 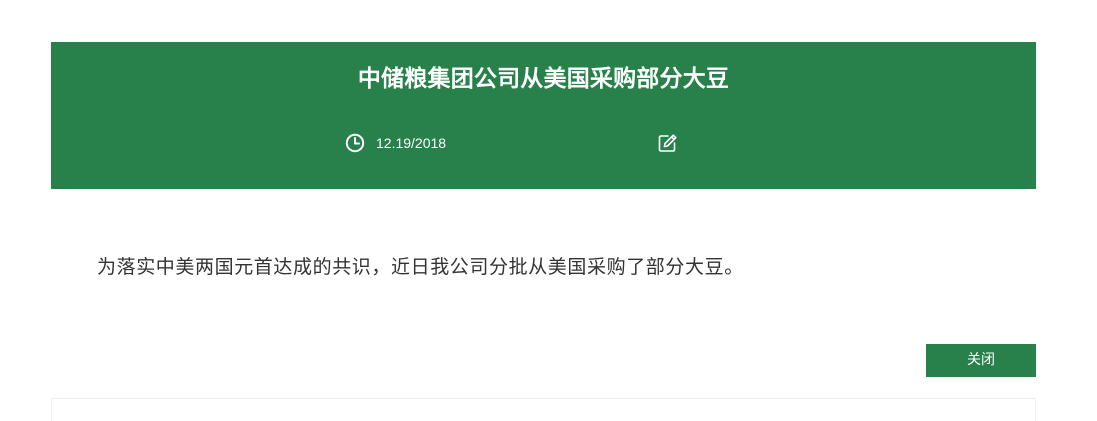 What do you see at coordinates (667, 143) in the screenshot?
I see `edit-icon` at bounding box center [667, 143].